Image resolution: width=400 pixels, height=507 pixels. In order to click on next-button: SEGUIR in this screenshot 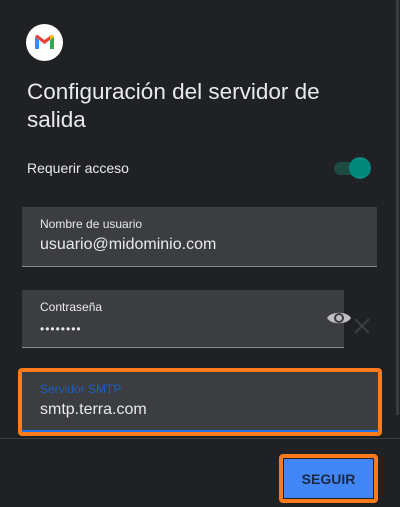, I will do `click(328, 478)`.